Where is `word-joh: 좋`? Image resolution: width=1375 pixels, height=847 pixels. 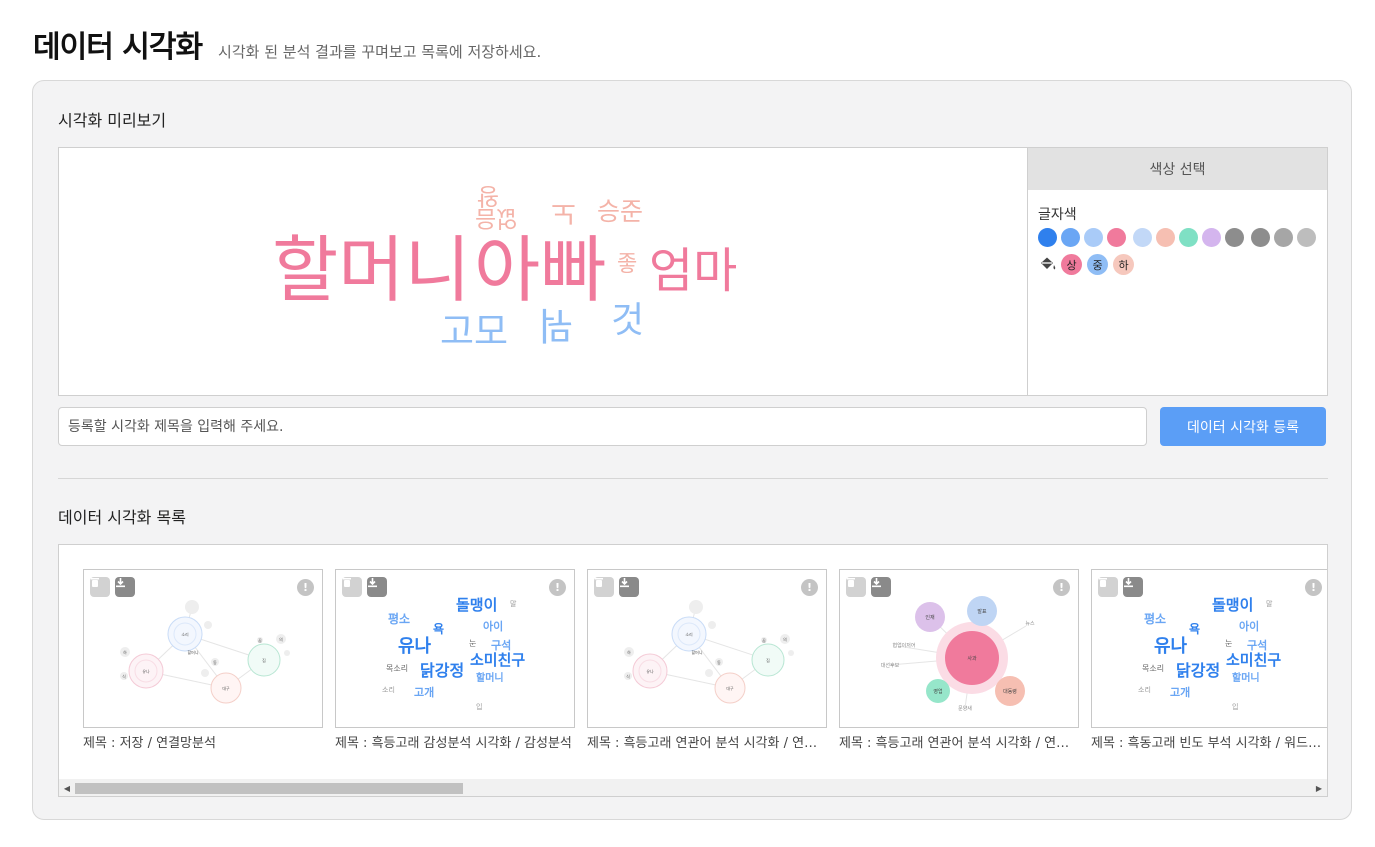 word-joh: 좋 is located at coordinates (627, 264).